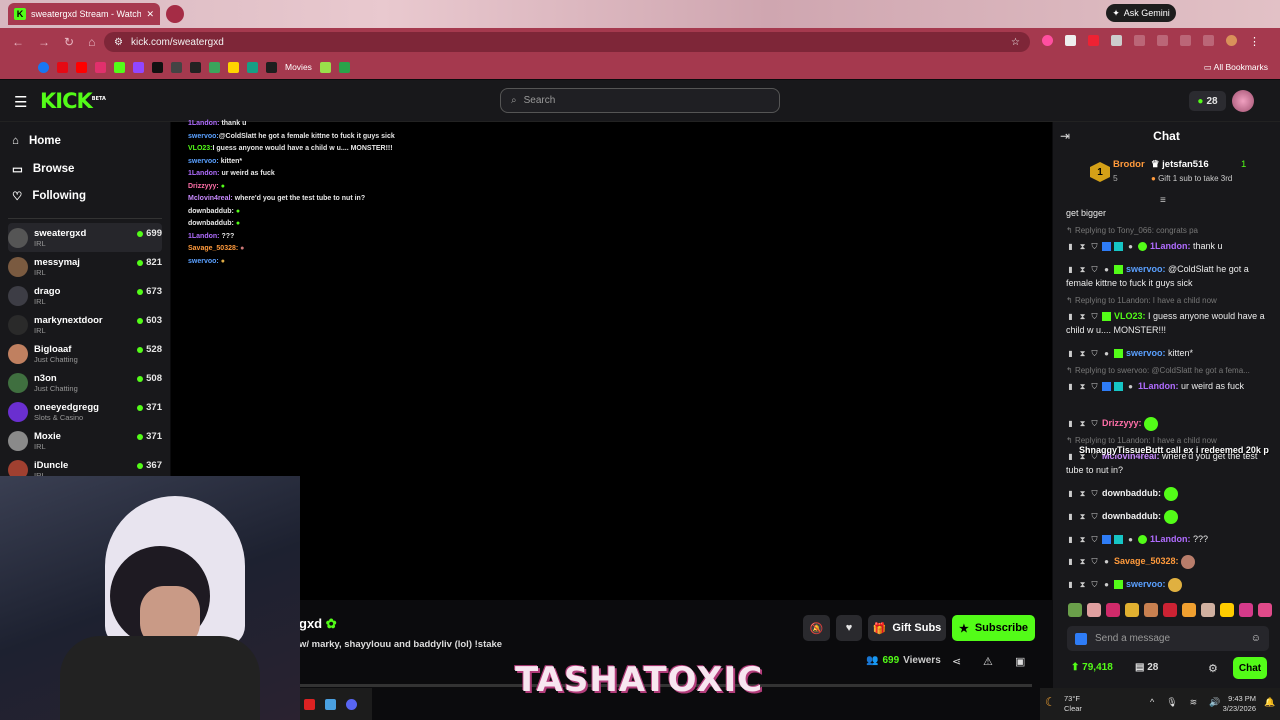  Describe the element at coordinates (993, 628) in the screenshot. I see `subscribe-button: ★ Subscribe` at that location.